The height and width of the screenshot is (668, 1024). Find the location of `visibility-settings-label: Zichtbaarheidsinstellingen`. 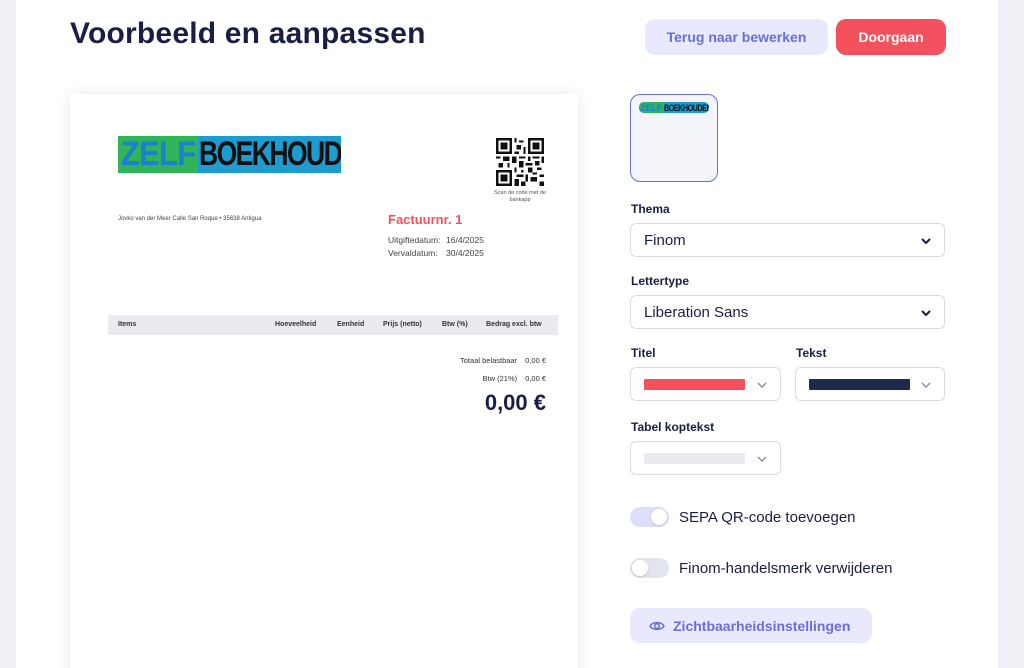

visibility-settings-label: Zichtbaarheidsinstellingen is located at coordinates (762, 625).